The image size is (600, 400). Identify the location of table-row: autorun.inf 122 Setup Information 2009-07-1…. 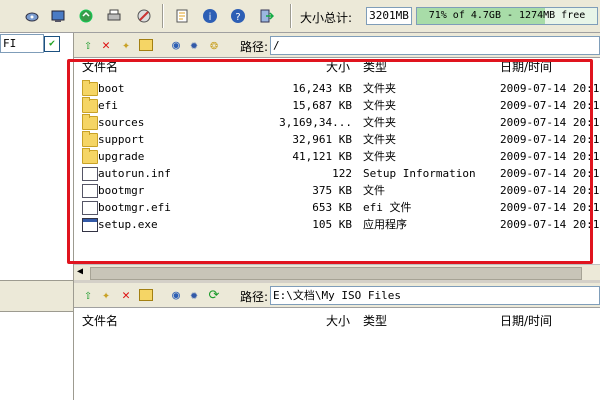
(337, 173).